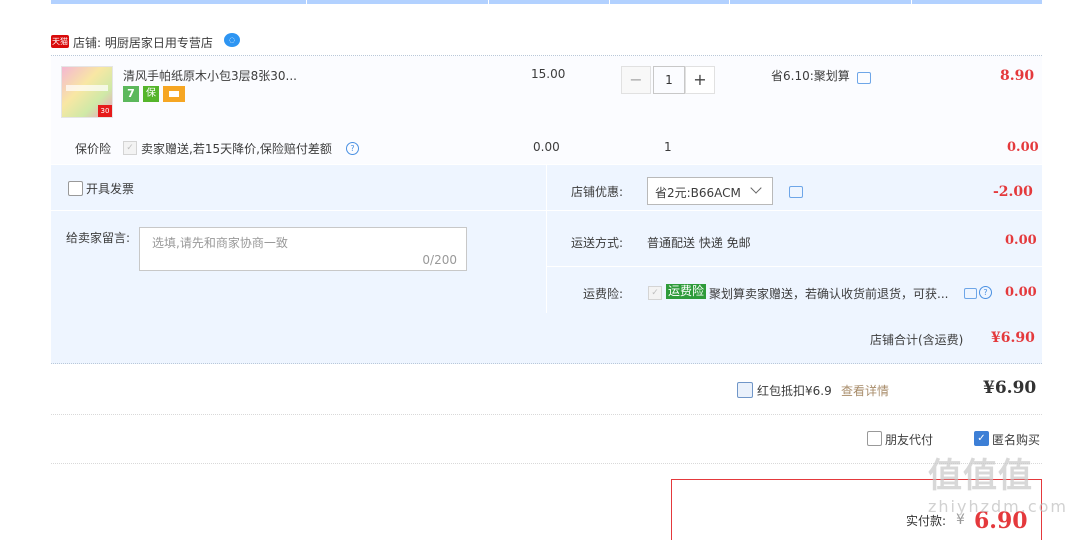  I want to click on shipping-amount: 0.00, so click(1021, 240).